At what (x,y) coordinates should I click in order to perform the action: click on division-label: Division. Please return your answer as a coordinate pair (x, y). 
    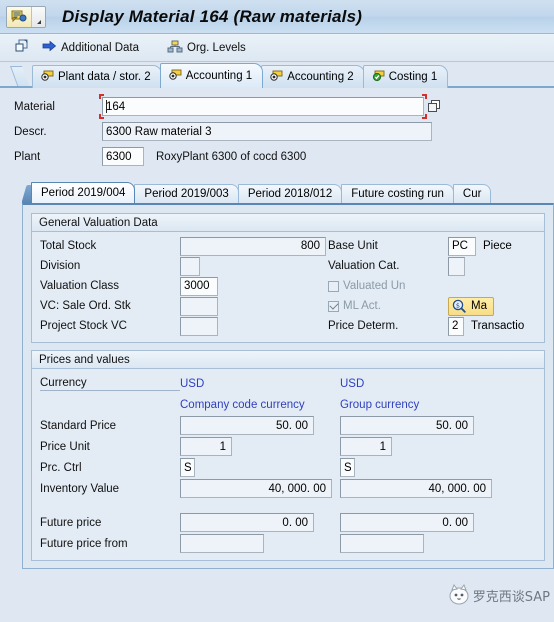
    Looking at the image, I should click on (60, 266).